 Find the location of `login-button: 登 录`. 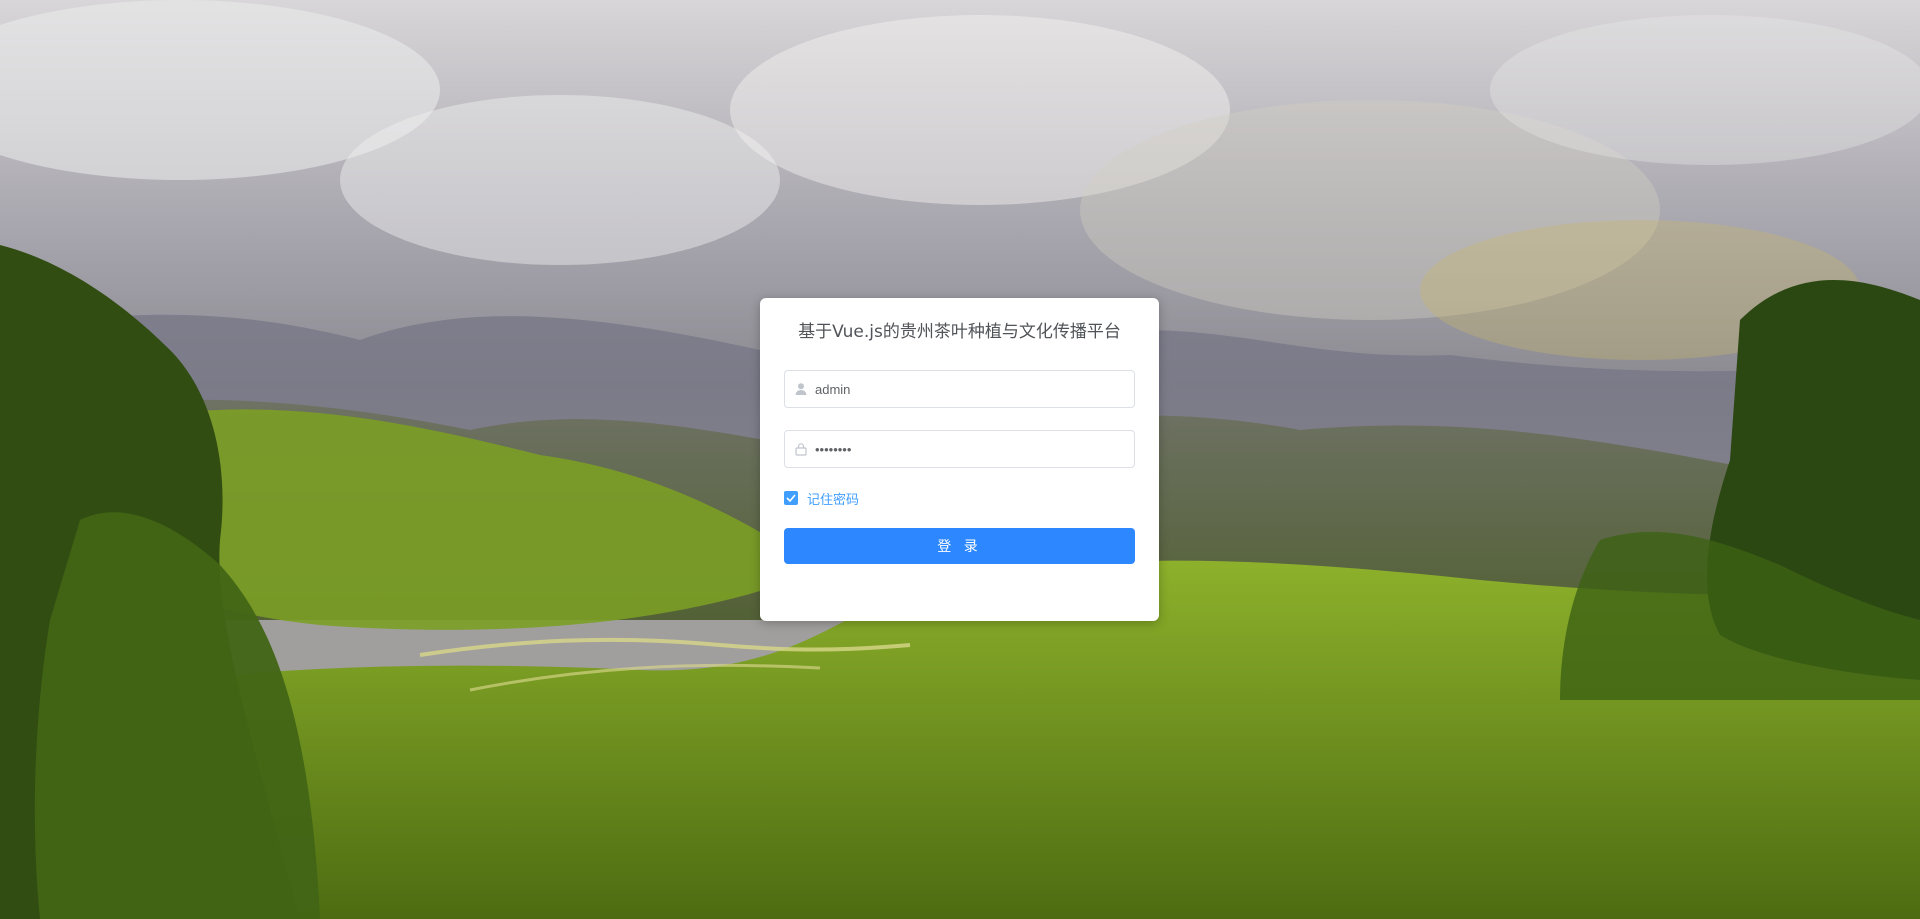

login-button: 登 录 is located at coordinates (959, 546).